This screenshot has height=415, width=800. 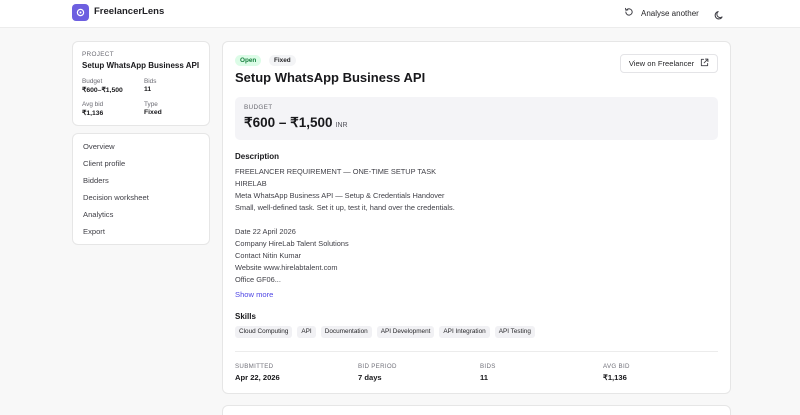 What do you see at coordinates (400, 14) in the screenshot?
I see `top-bar: FreelancerLens Analyse another` at bounding box center [400, 14].